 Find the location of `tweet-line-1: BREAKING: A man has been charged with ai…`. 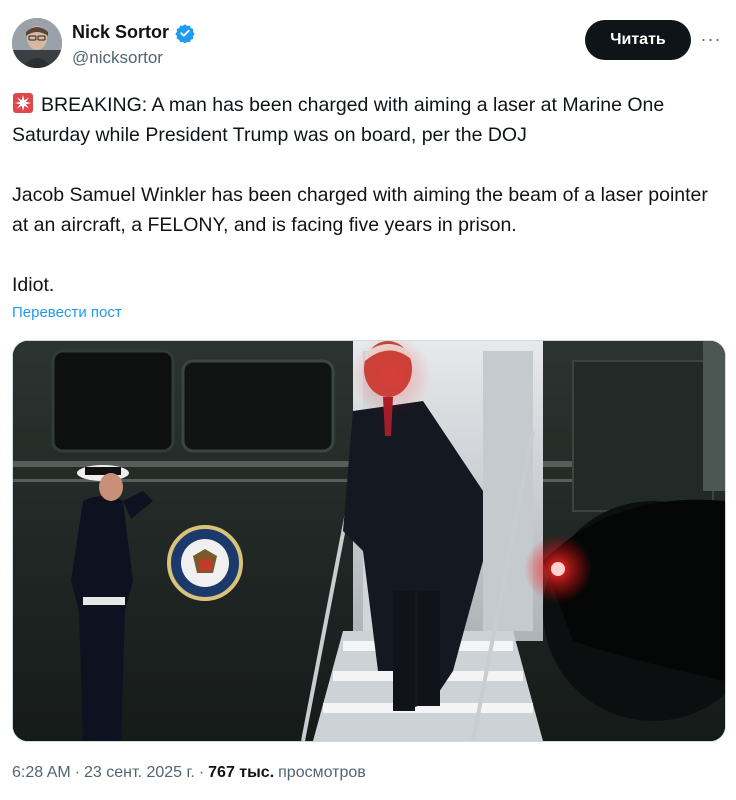

tweet-line-1: BREAKING: A man has been charged with ai… is located at coordinates (338, 120).